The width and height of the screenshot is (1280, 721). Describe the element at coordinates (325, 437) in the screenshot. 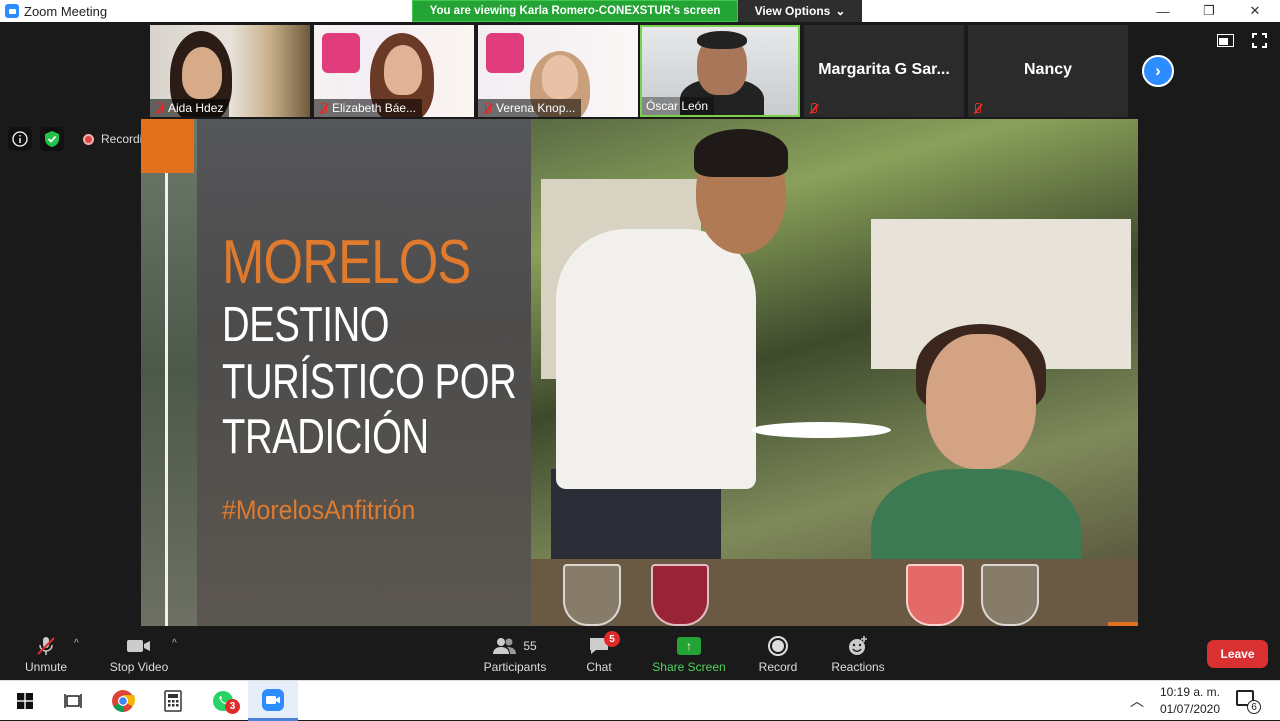

I see `slide-line-3: TRADICIÓN` at that location.